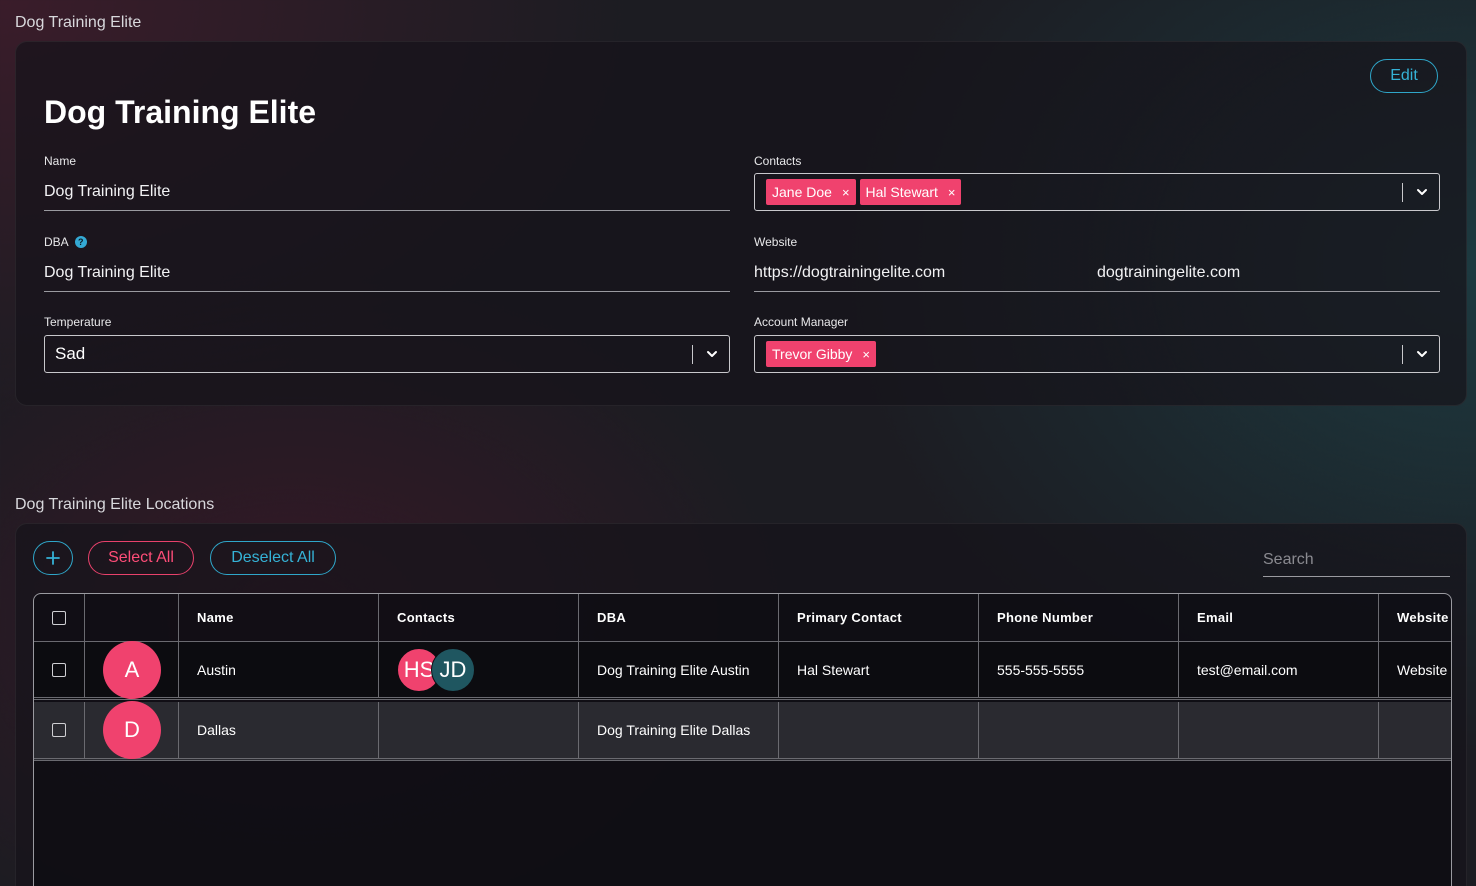  Describe the element at coordinates (1279, 617) in the screenshot. I see `column-header-email: Email` at that location.